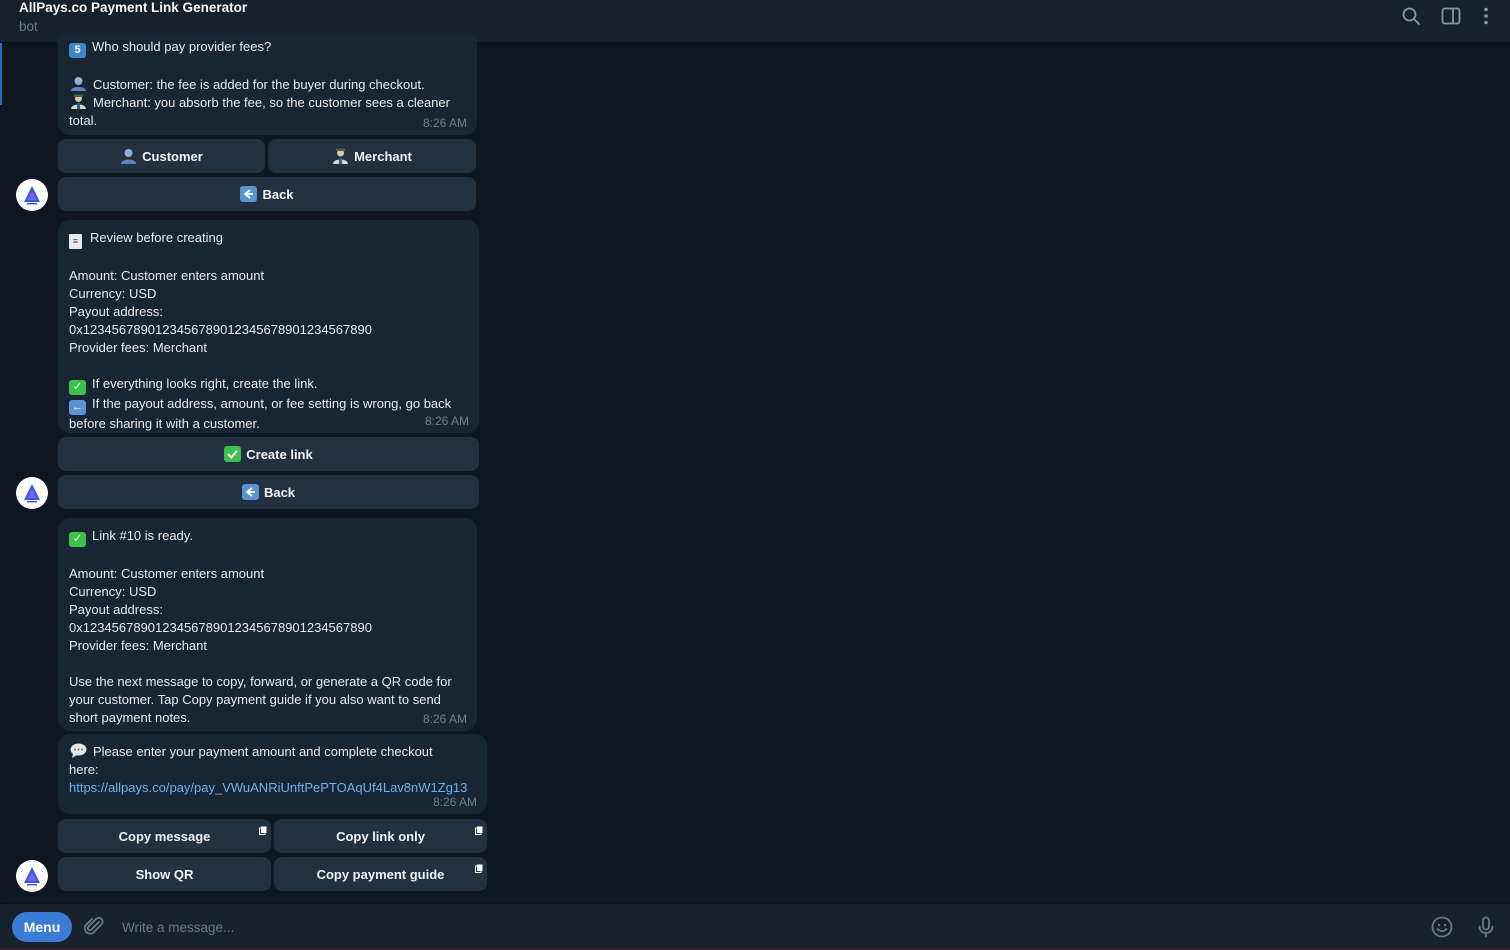 This screenshot has height=950, width=1510. I want to click on keycap-5-icon: 5, so click(77, 50).